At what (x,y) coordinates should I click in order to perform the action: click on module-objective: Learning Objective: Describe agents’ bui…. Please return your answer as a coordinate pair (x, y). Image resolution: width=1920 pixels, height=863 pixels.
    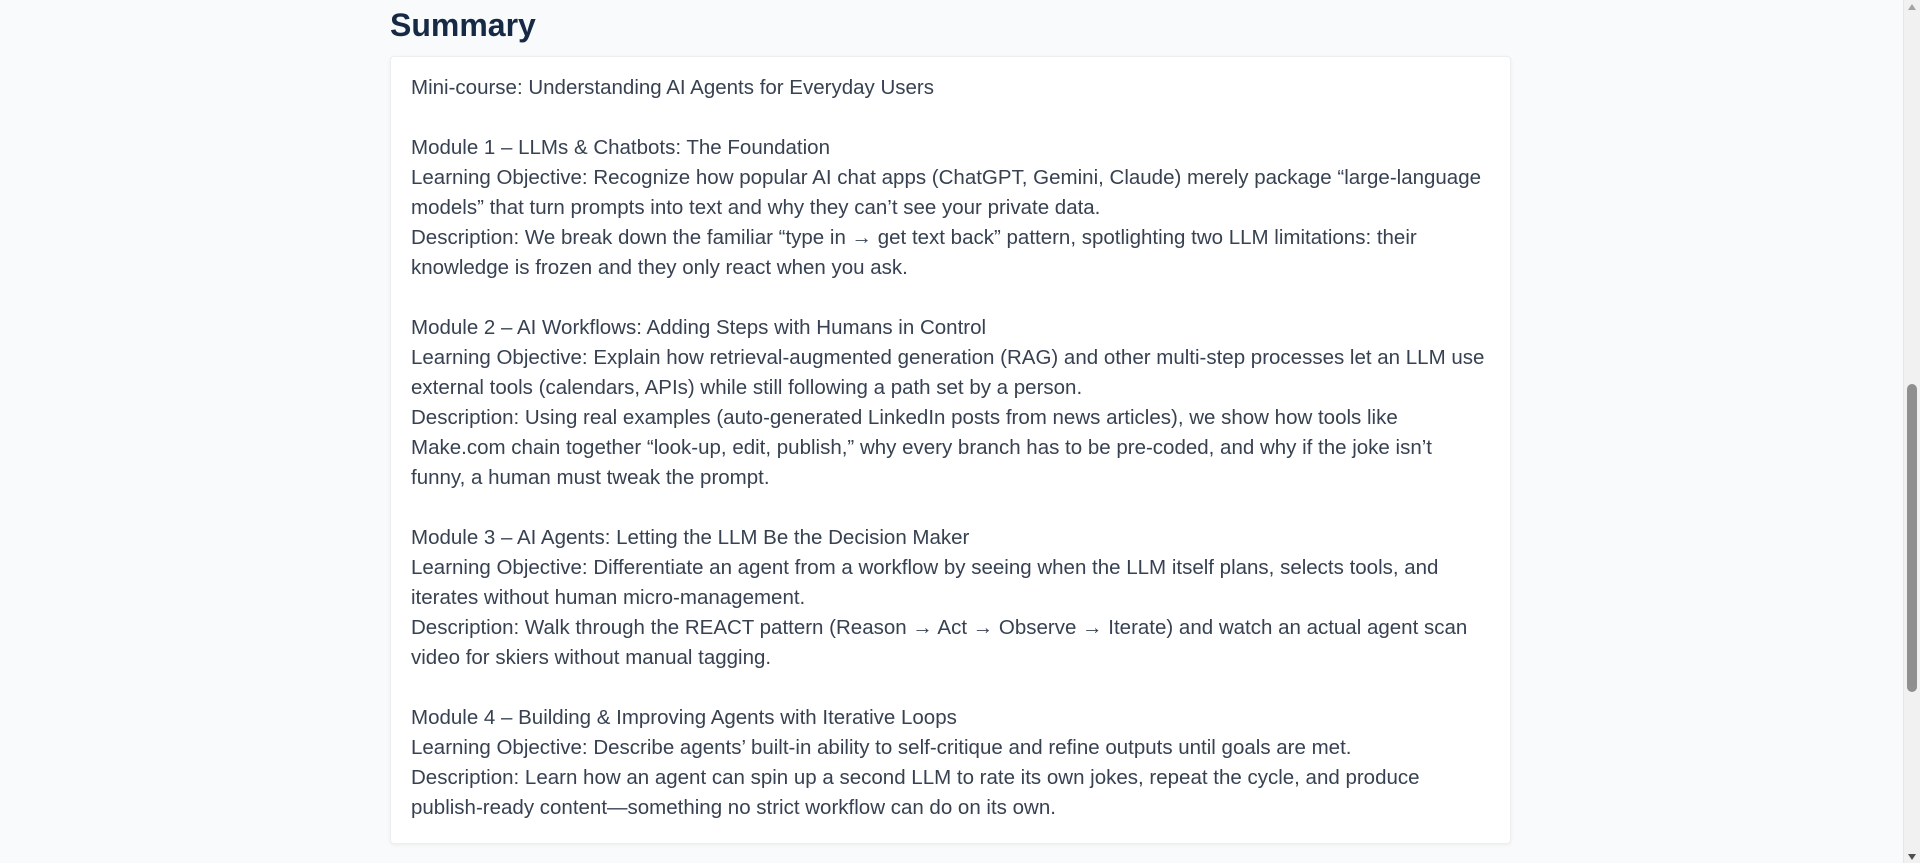
    Looking at the image, I should click on (881, 747).